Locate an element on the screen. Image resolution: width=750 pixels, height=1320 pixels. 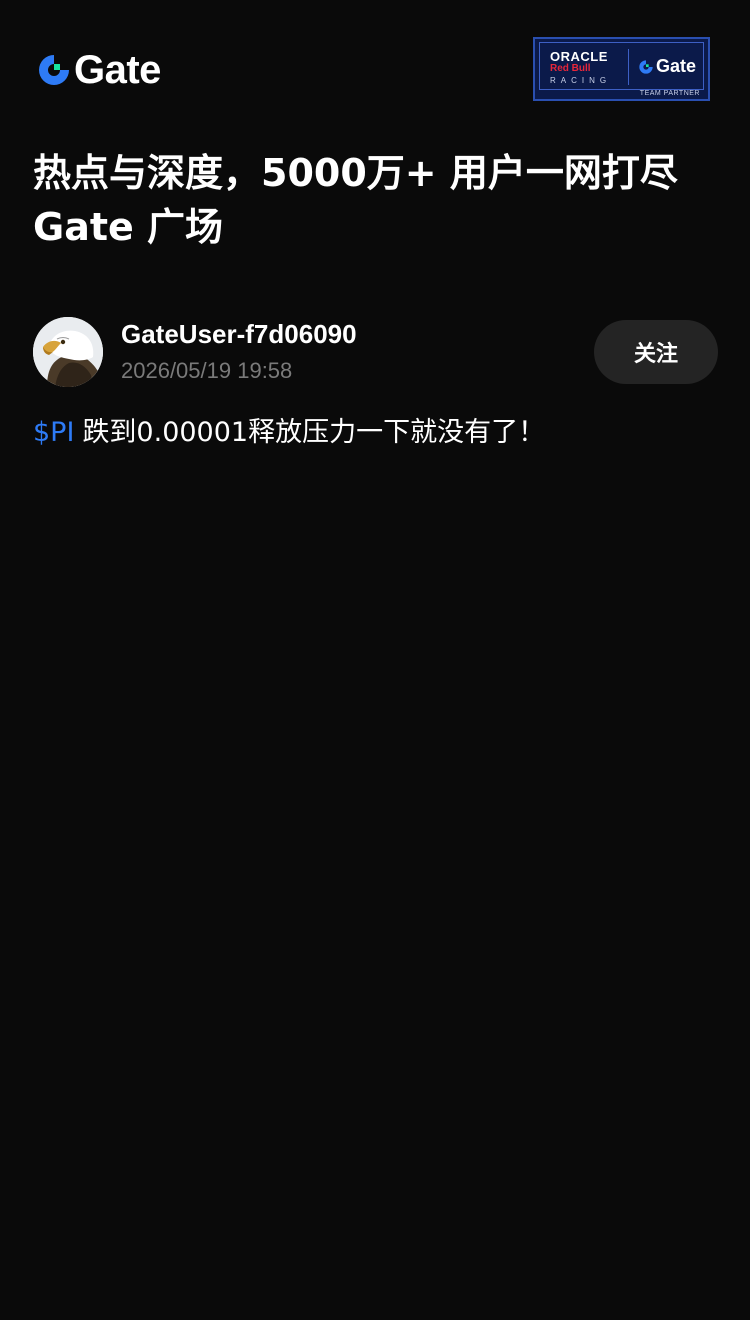
post-content: $PI 跌到0.00001释放压力一下就没有了！ is located at coordinates (375, 433).